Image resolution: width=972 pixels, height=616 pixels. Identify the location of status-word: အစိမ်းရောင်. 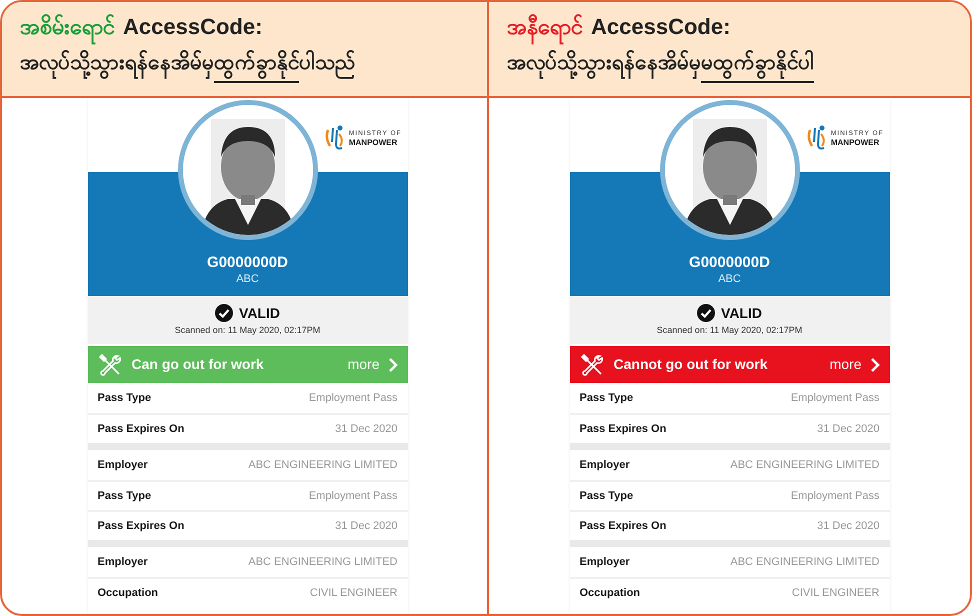
(67, 26).